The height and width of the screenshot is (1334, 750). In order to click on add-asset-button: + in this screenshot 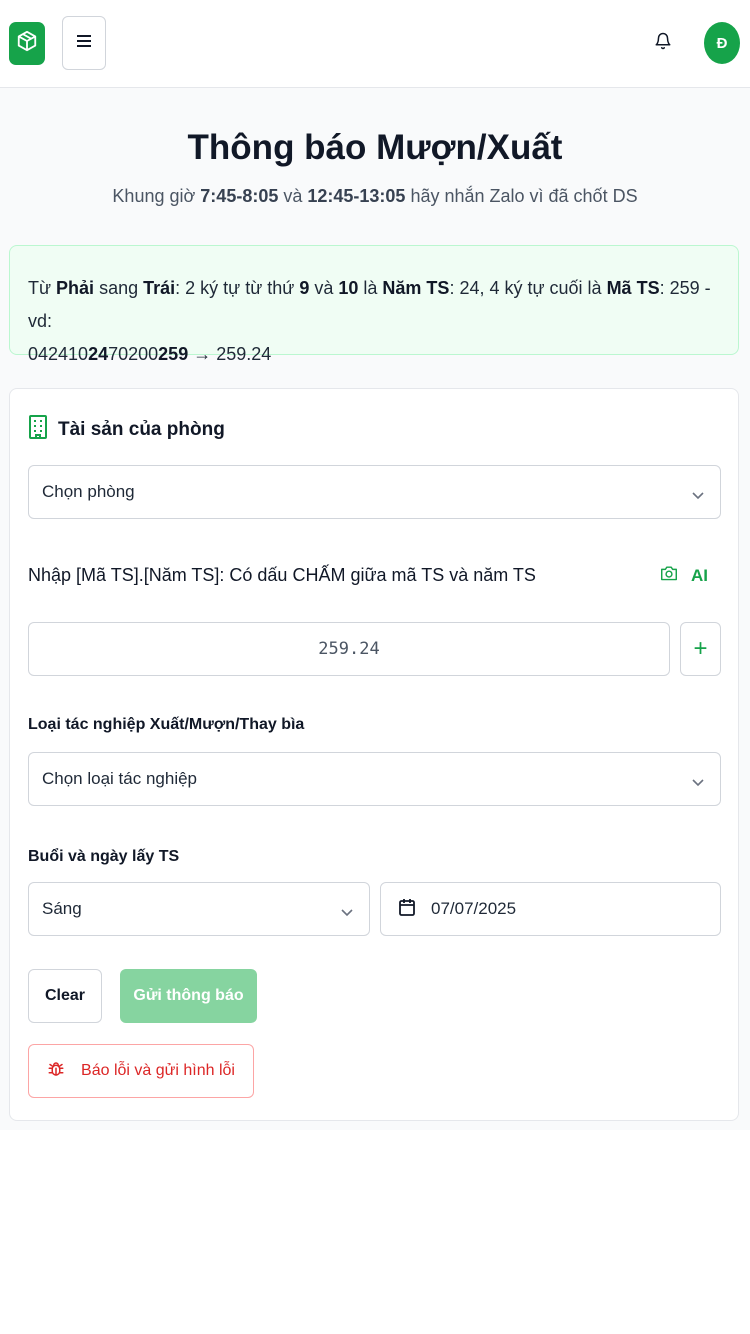, I will do `click(700, 649)`.